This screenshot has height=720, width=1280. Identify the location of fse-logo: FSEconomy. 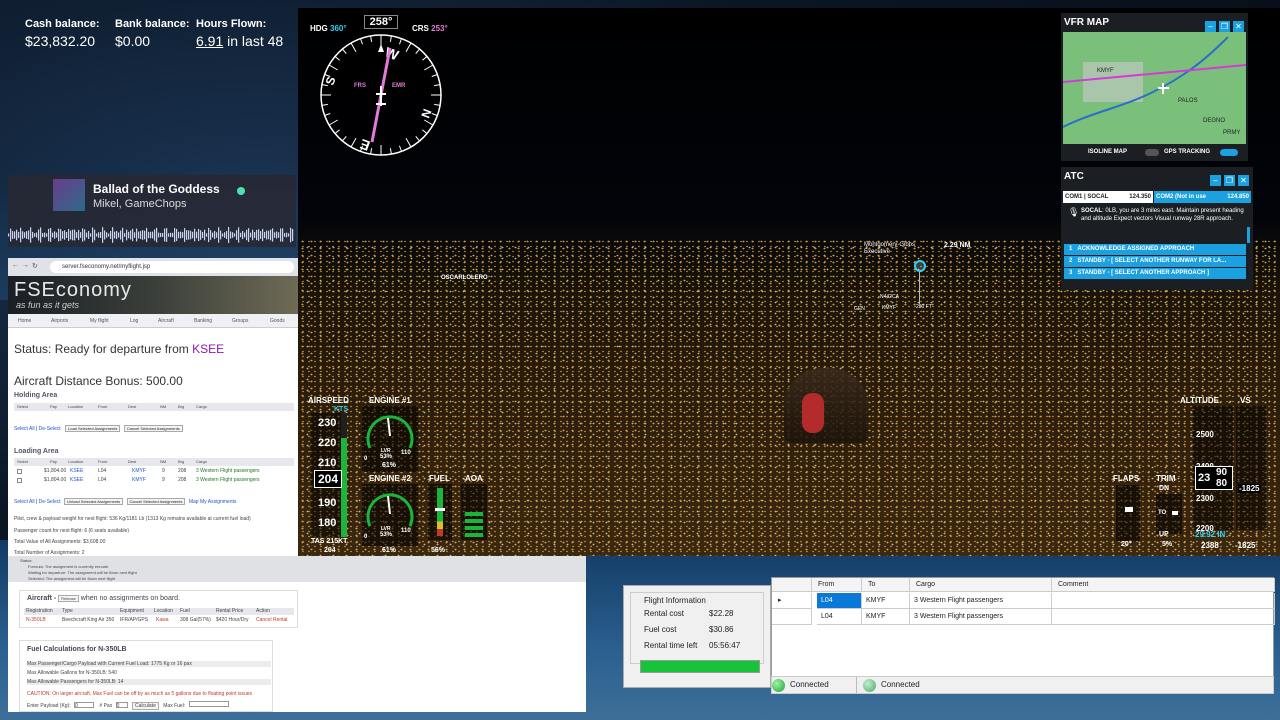
(73, 290).